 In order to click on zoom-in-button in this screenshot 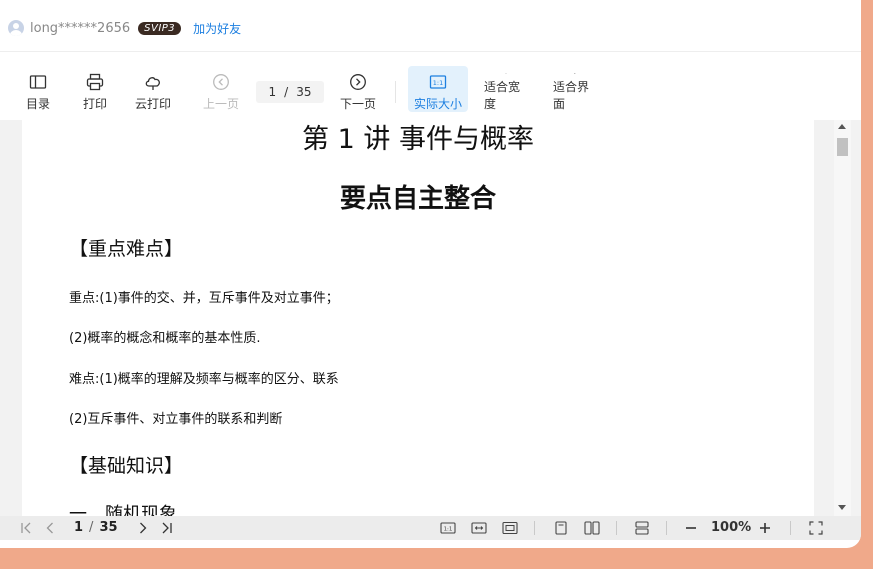, I will do `click(765, 528)`.